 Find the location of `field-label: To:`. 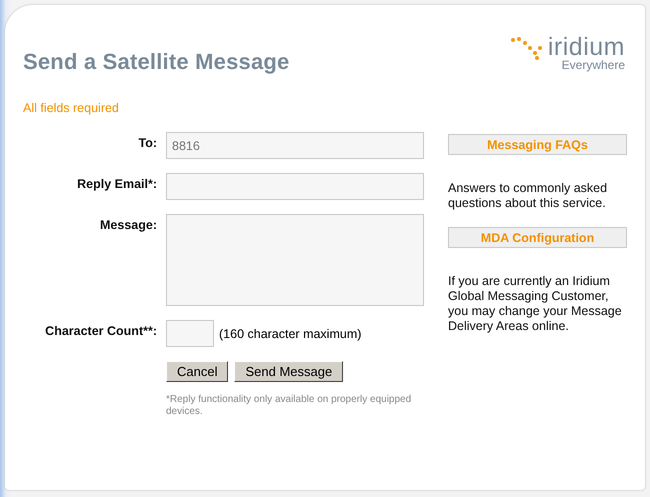

field-label: To: is located at coordinates (147, 143).